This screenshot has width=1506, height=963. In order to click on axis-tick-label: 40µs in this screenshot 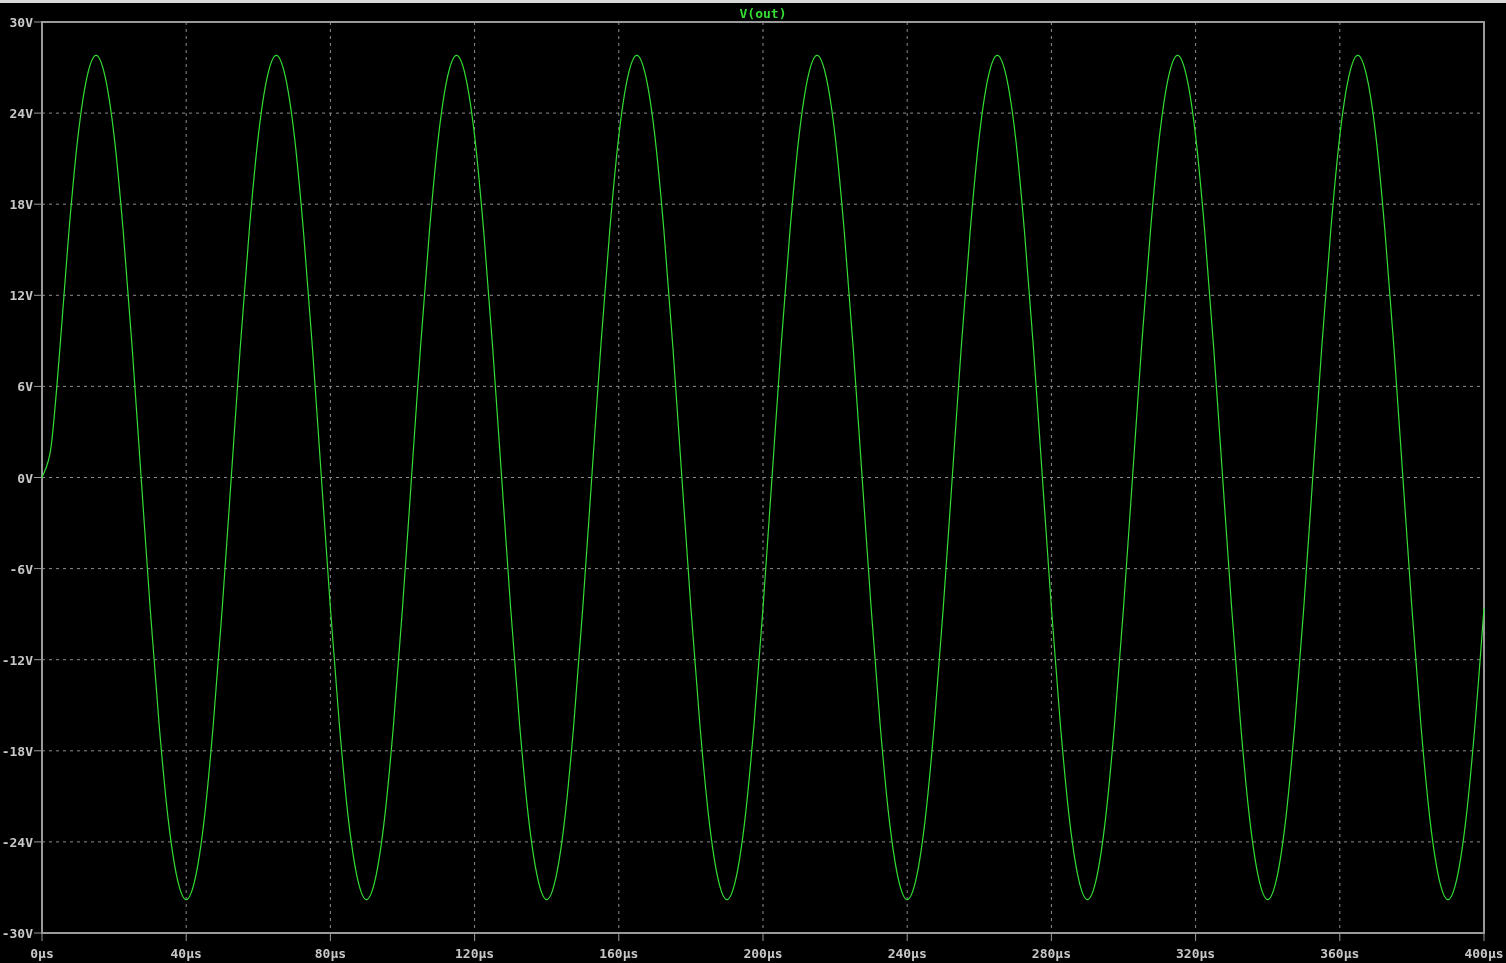, I will do `click(186, 953)`.